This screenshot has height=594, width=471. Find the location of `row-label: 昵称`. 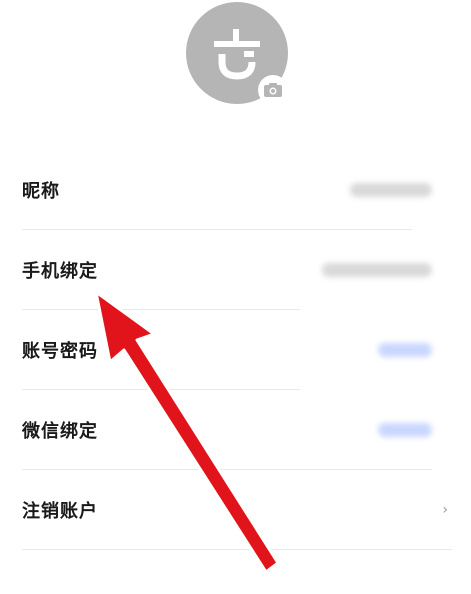

row-label: 昵称 is located at coordinates (41, 191).